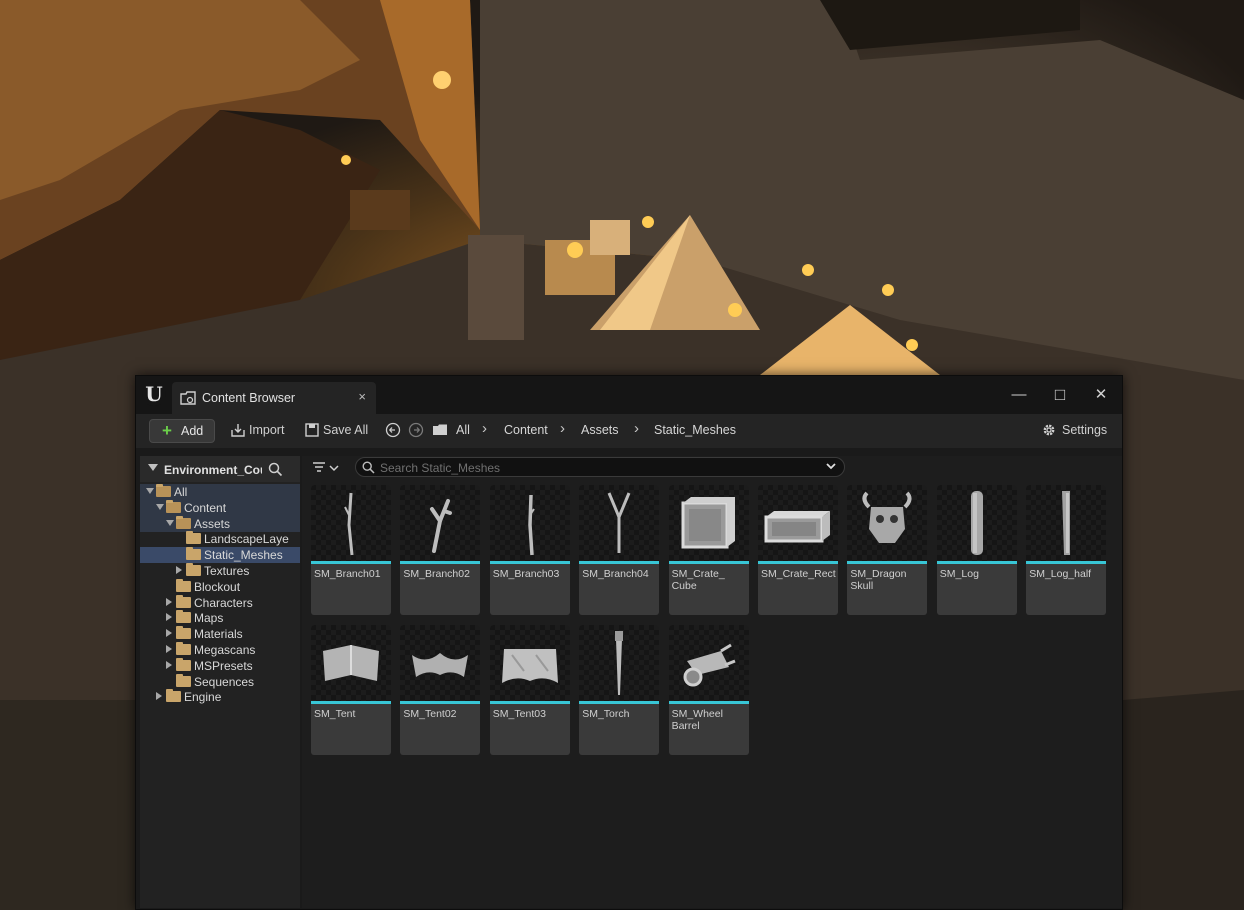  I want to click on tree-item-materials: Materials, so click(220, 634).